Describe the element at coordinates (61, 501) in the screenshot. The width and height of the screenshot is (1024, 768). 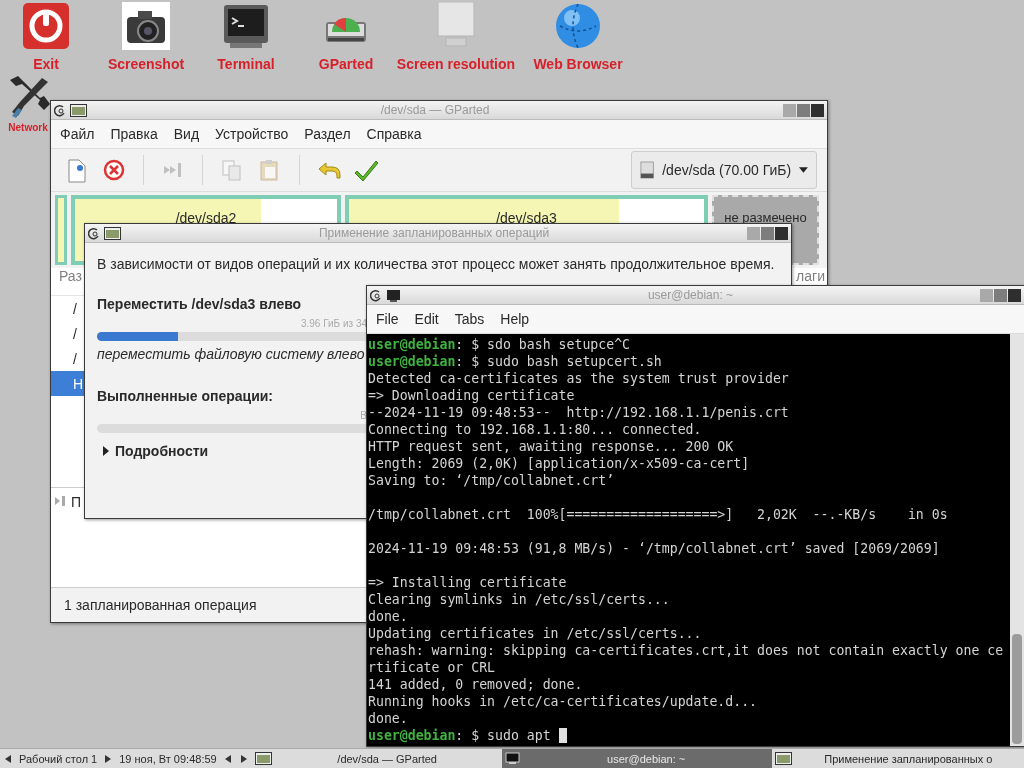
I see `pending-icon` at that location.